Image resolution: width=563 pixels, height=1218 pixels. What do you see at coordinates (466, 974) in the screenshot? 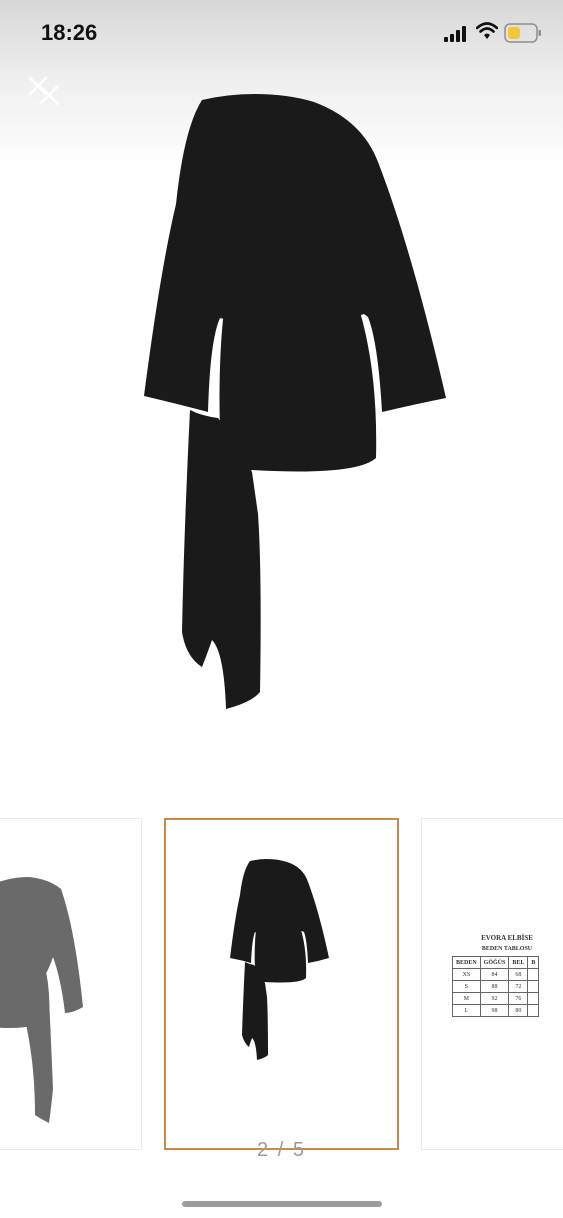
I see `size-chart-cell: XS` at bounding box center [466, 974].